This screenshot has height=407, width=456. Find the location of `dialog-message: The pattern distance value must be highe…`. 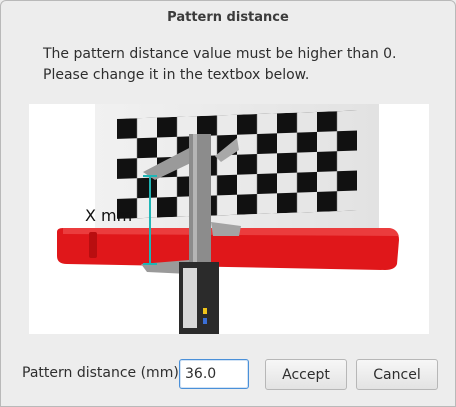

dialog-message: The pattern distance value must be highe… is located at coordinates (220, 64).